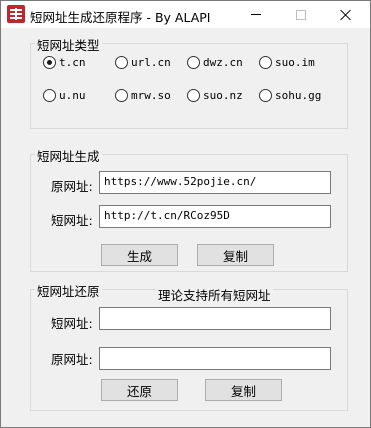 The image size is (371, 428). I want to click on radio-label: dwz.cn, so click(223, 62).